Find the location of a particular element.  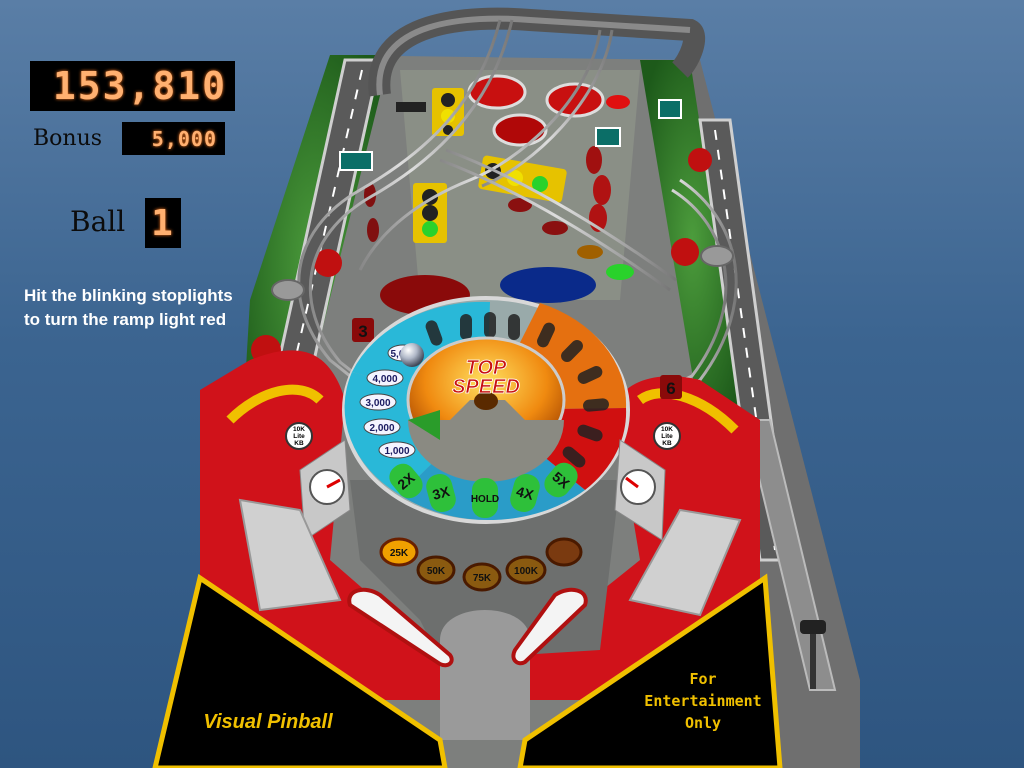

lane-number-left: 3 is located at coordinates (363, 330).